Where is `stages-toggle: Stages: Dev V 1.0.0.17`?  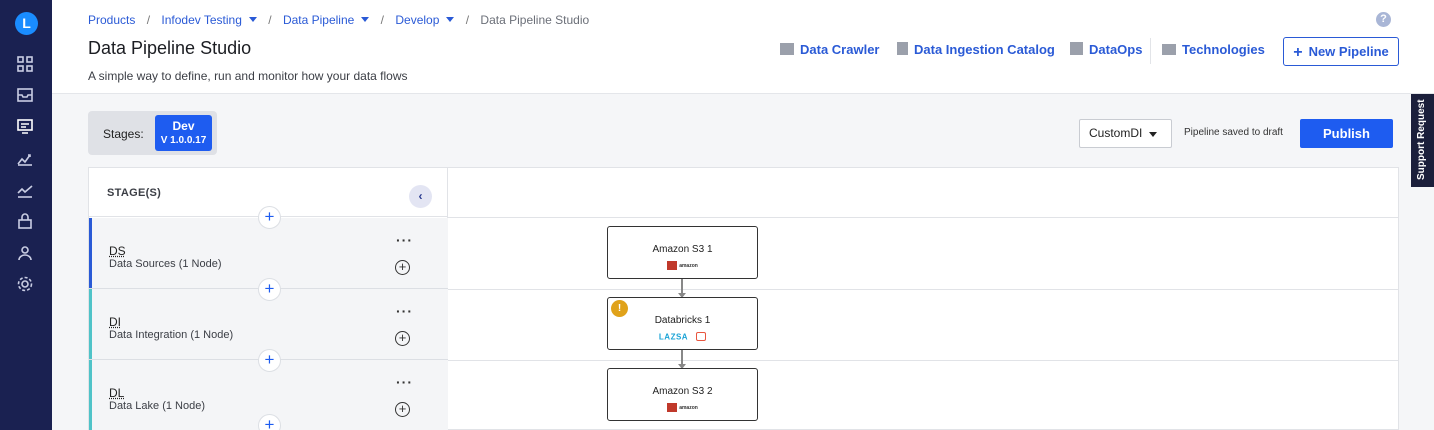
stages-toggle: Stages: Dev V 1.0.0.17 is located at coordinates (152, 133).